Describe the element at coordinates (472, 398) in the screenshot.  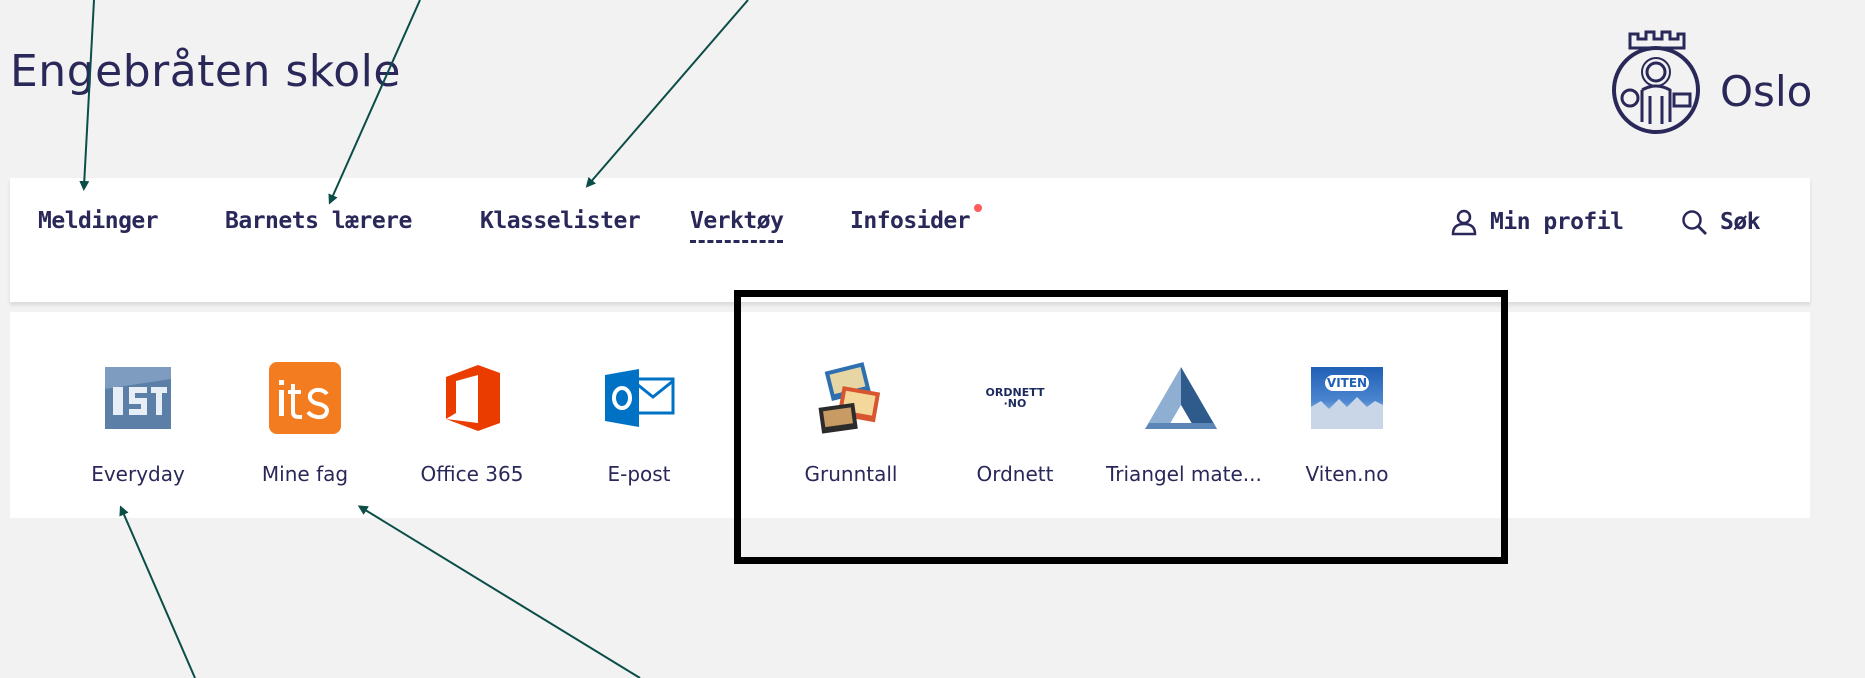
I see `office-icon` at that location.